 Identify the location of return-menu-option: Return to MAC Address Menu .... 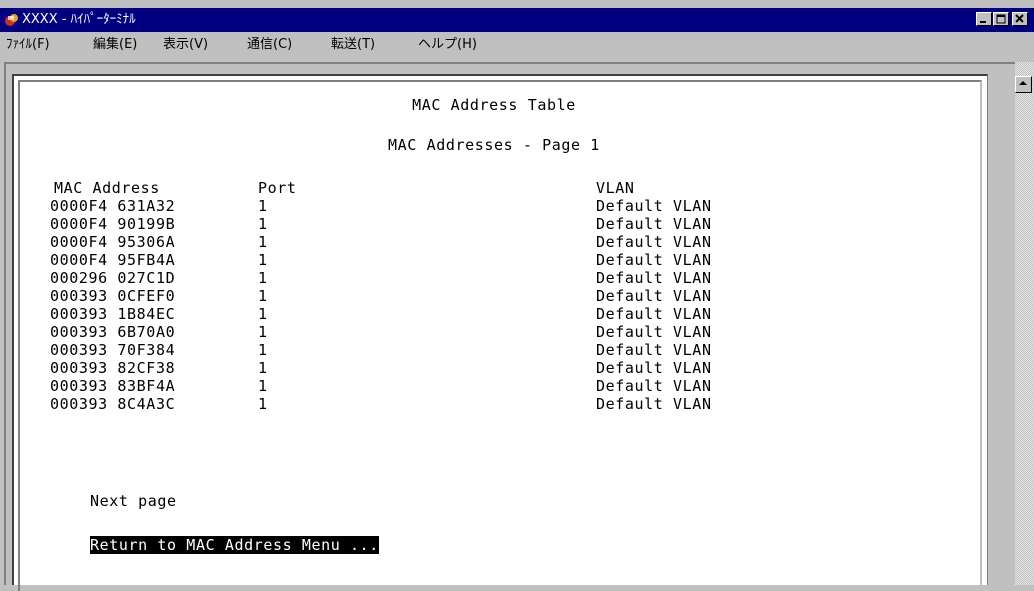
(234, 545).